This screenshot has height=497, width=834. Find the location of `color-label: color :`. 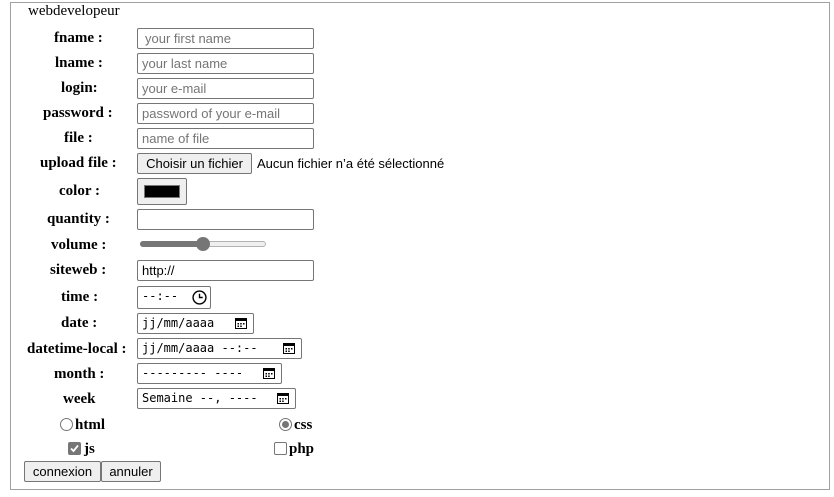

color-label: color : is located at coordinates (79, 191).